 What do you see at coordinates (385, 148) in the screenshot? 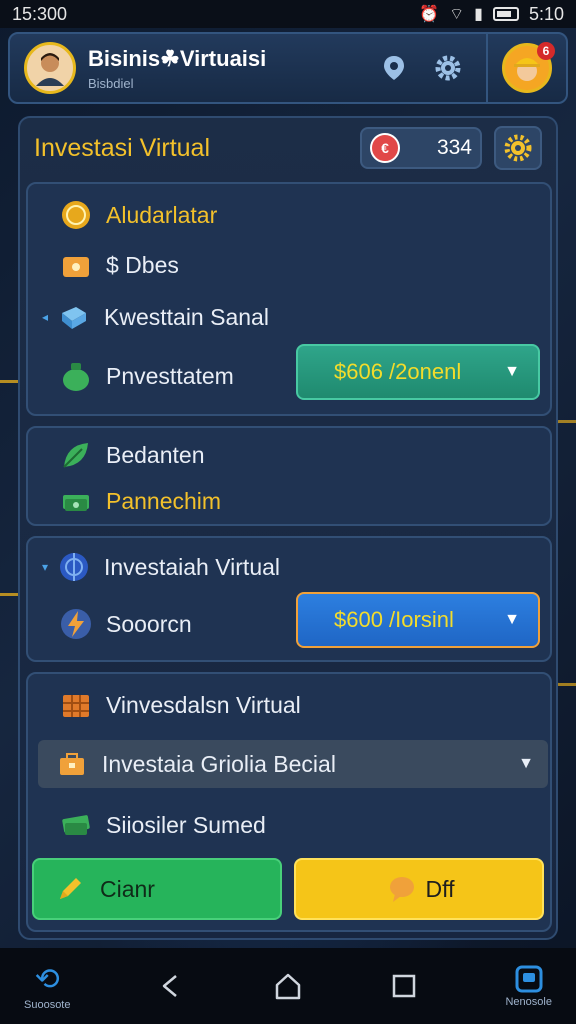
I see `currency-icon: €` at bounding box center [385, 148].